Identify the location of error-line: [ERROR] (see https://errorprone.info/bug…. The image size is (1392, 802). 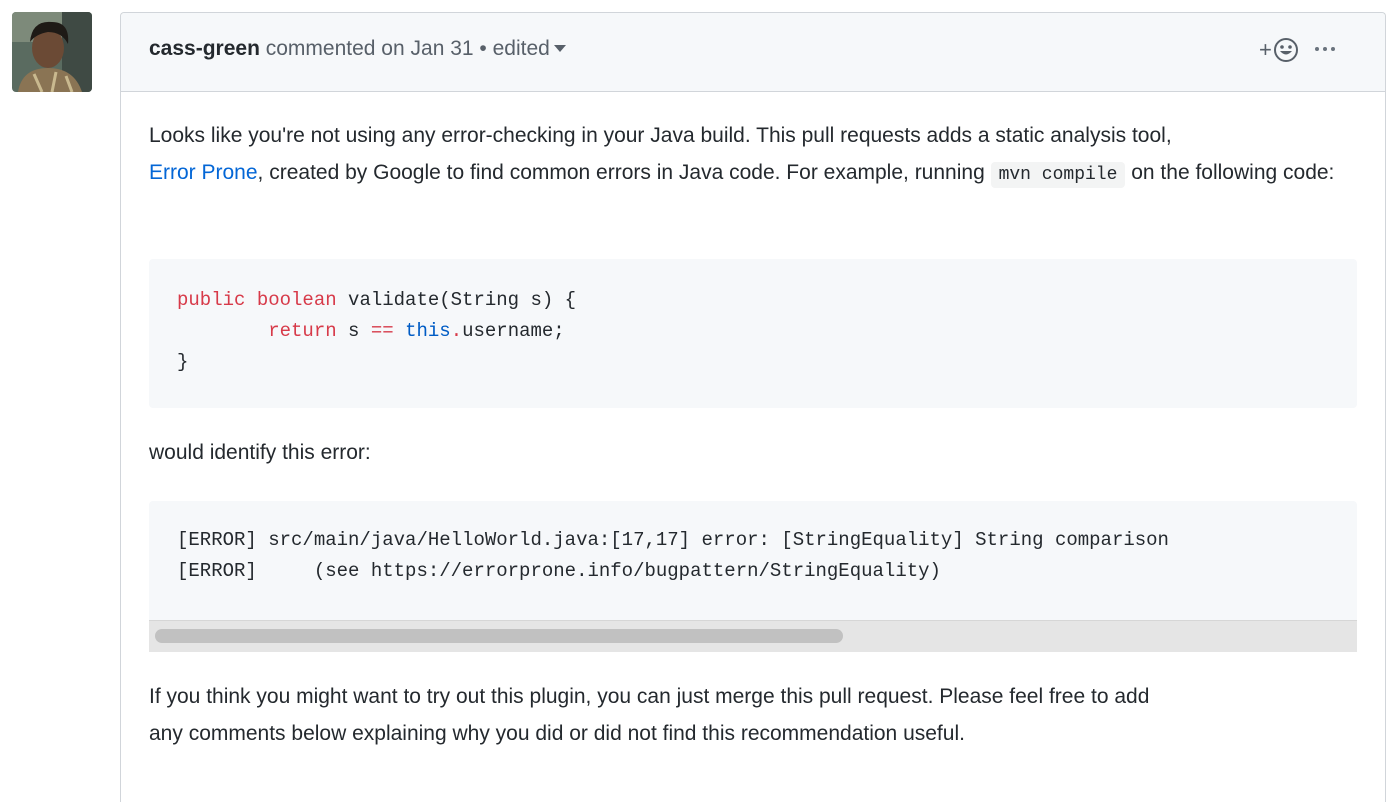
(559, 571).